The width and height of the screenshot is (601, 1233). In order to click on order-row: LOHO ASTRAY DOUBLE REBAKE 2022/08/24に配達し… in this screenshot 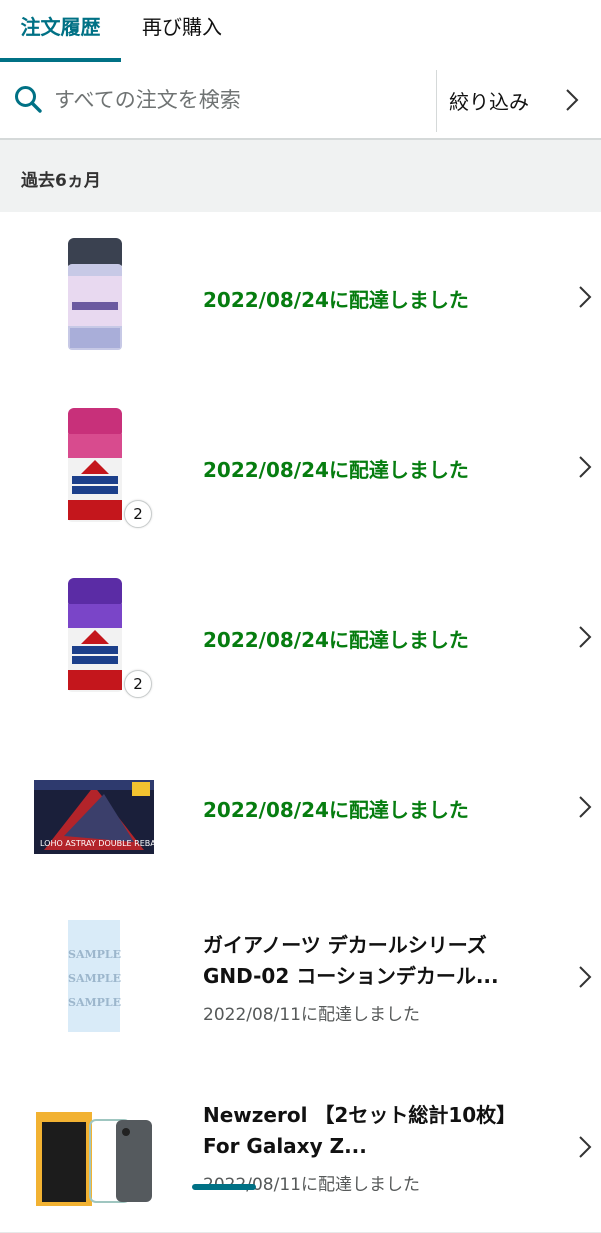, I will do `click(300, 807)`.